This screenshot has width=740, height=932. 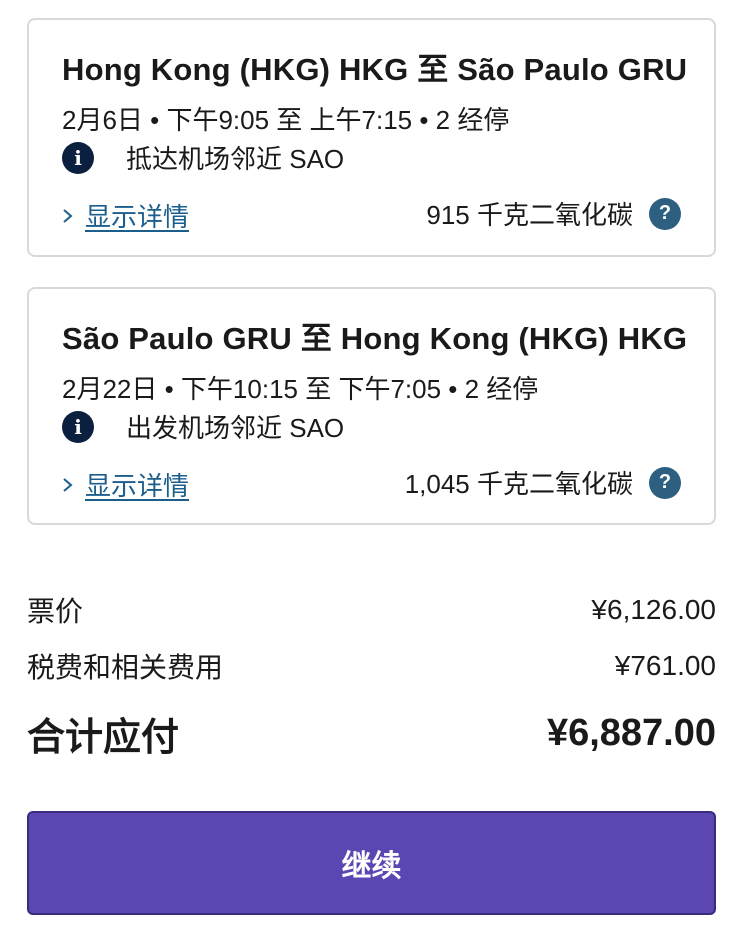 I want to click on total-label: 合计应付, so click(x=103, y=738).